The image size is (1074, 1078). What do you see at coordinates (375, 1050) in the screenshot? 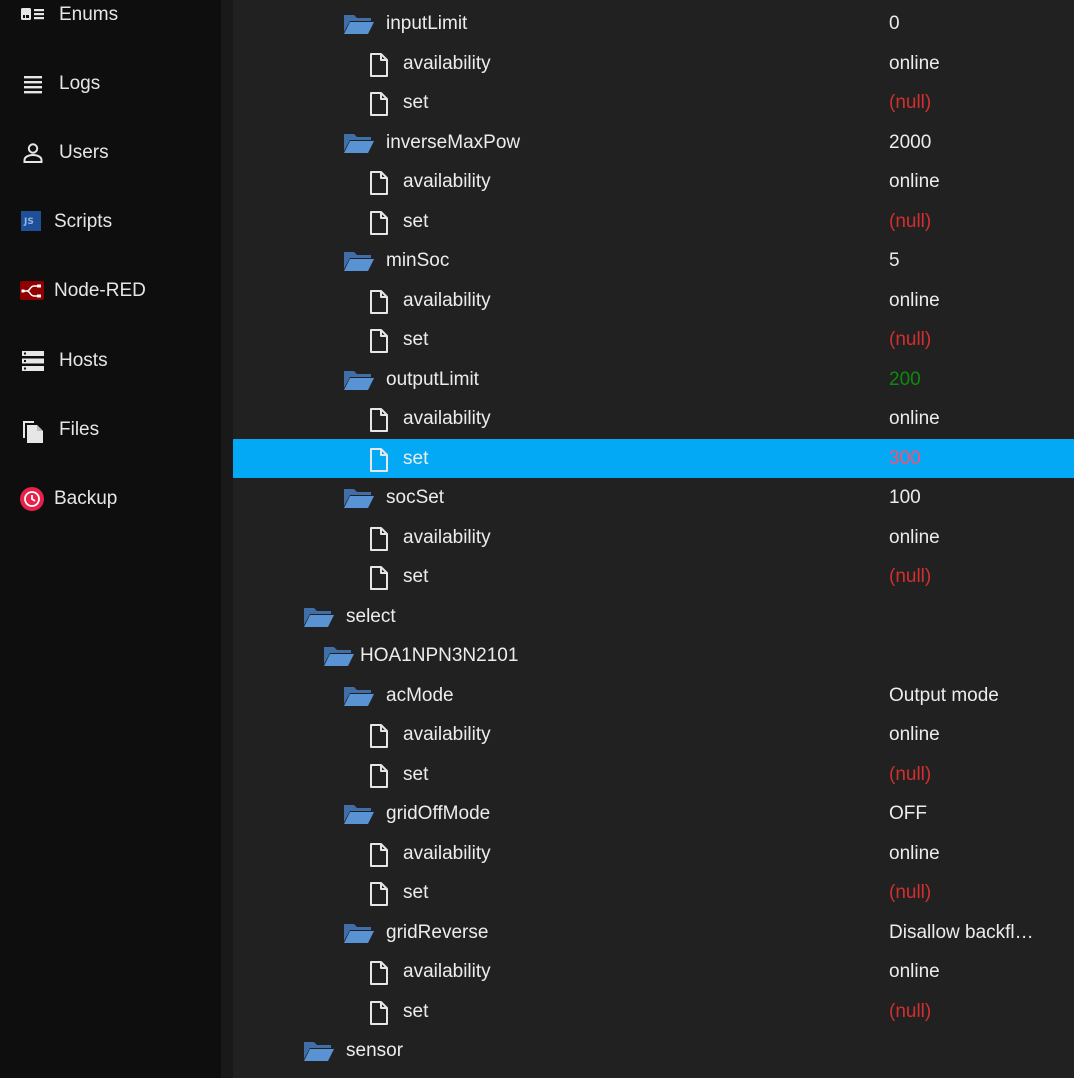
I see `tree-item-name: sensor` at bounding box center [375, 1050].